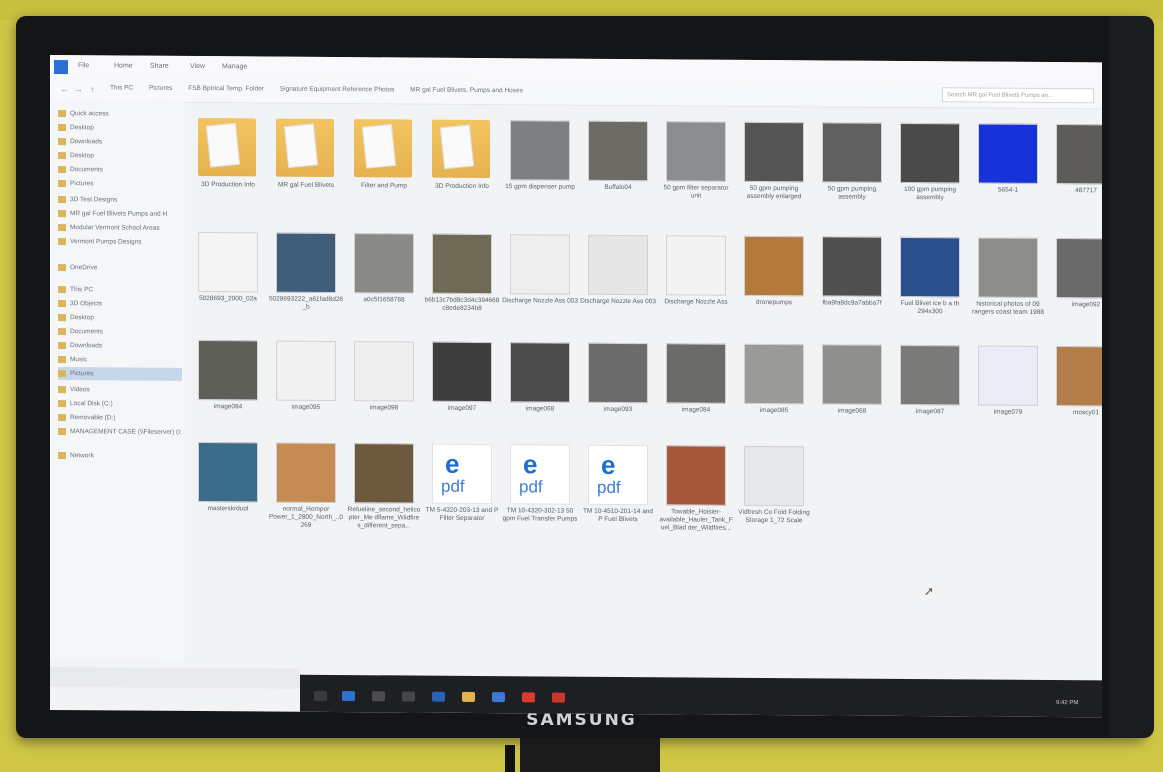 Image resolution: width=1163 pixels, height=772 pixels. What do you see at coordinates (696, 295) in the screenshot?
I see `file-item: Discharge Nozzle Ass` at bounding box center [696, 295].